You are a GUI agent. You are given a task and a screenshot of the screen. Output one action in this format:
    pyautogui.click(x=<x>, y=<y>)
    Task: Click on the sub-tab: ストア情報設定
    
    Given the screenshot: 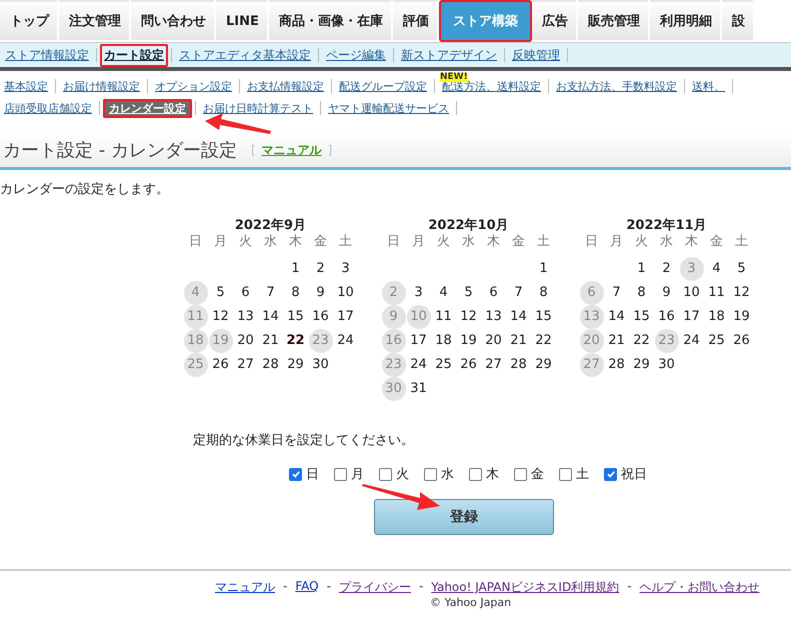 What is the action you would take?
    pyautogui.click(x=47, y=55)
    